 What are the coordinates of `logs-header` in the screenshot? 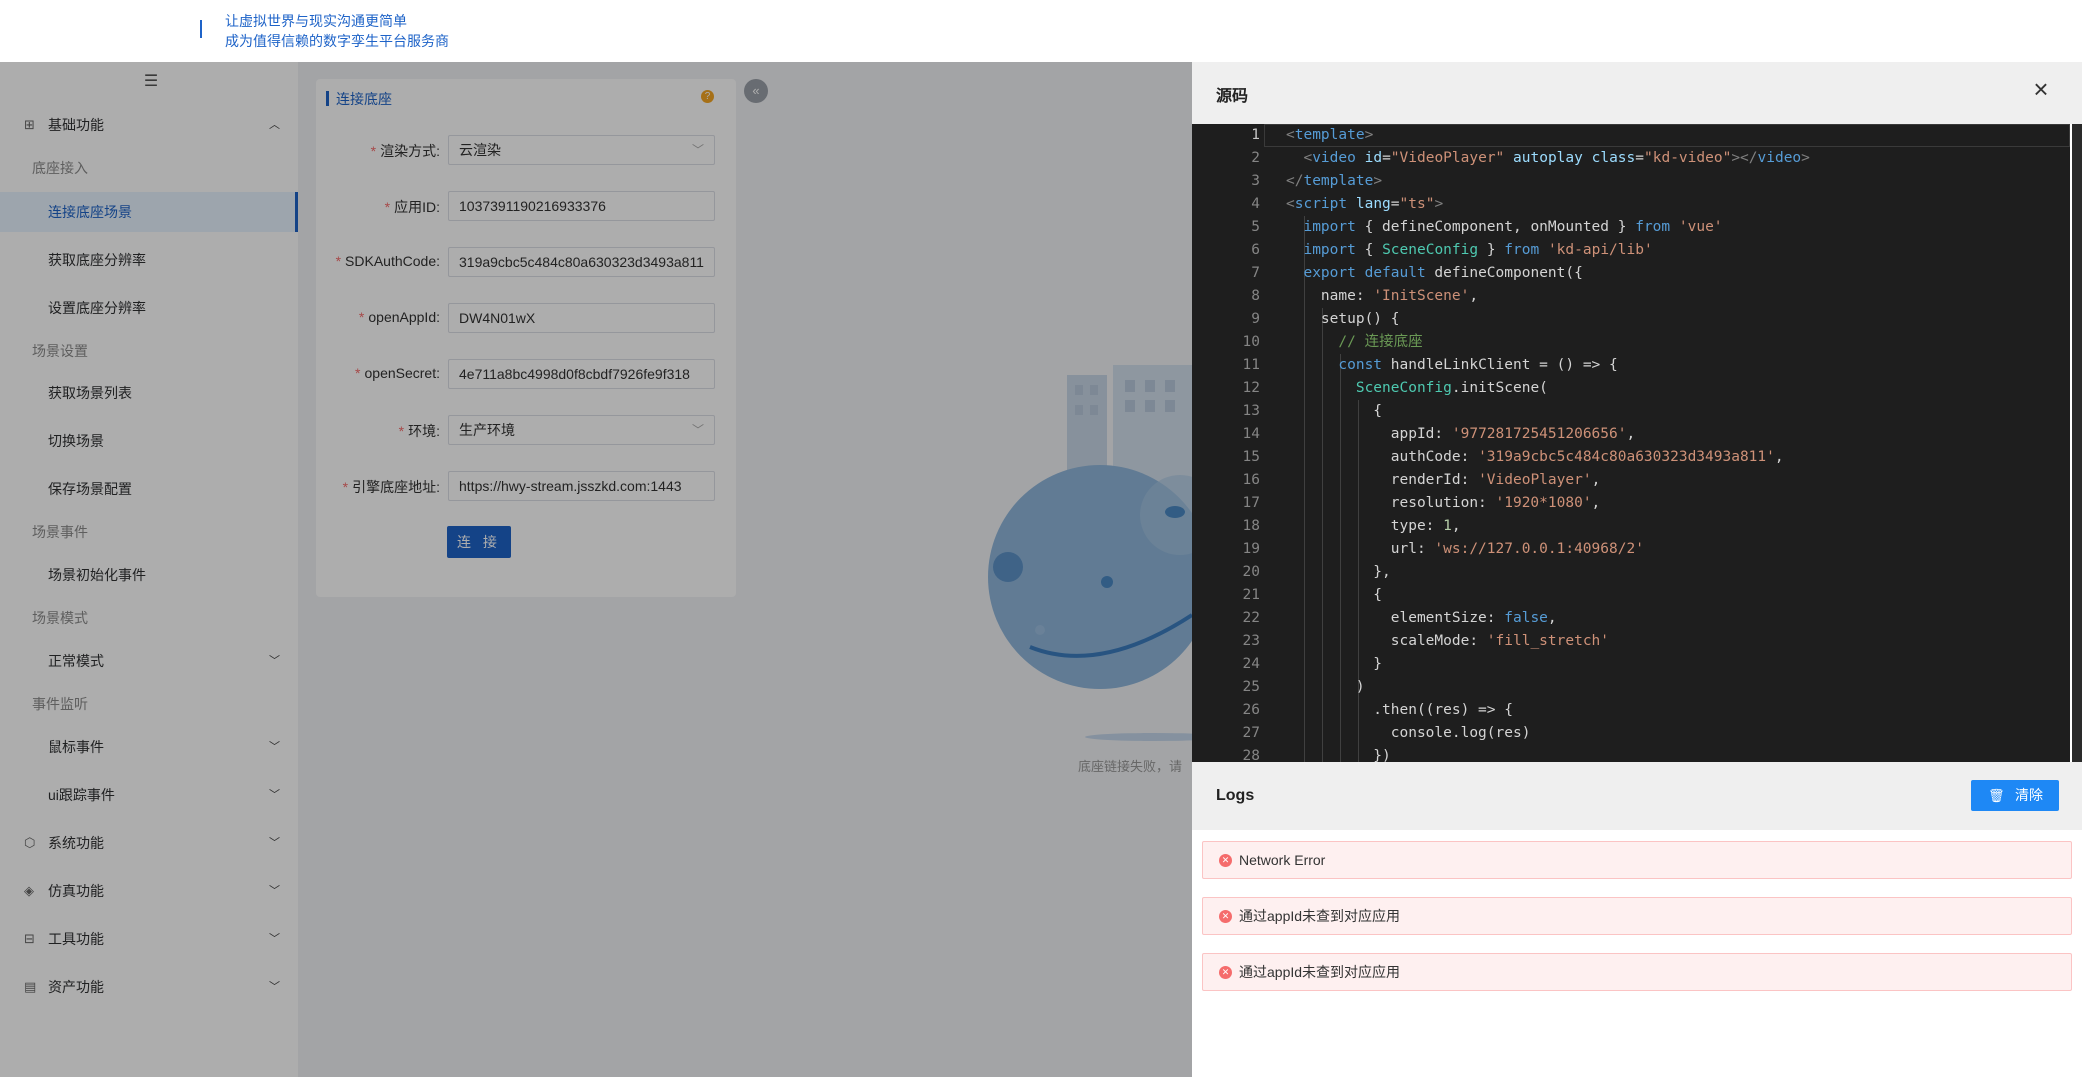 It's located at (1637, 796).